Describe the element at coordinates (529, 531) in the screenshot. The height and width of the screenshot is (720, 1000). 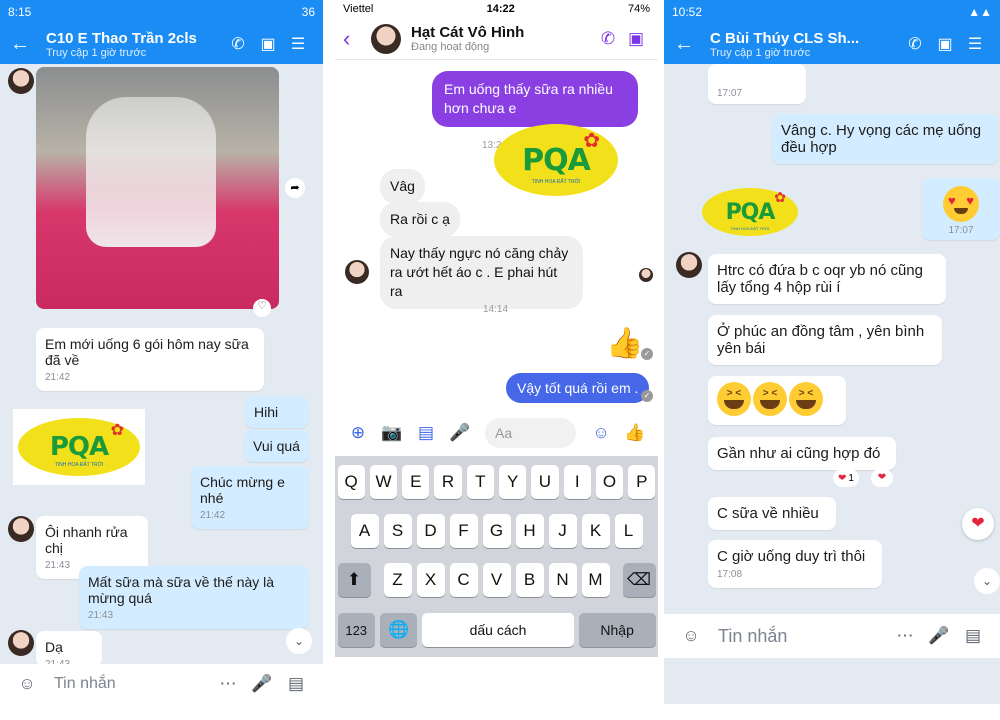
I see `key-h: H` at that location.